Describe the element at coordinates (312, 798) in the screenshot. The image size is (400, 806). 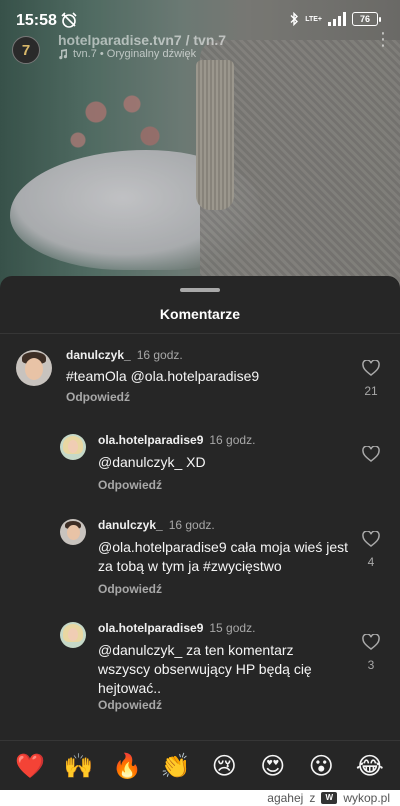
I see `footer-connector: z` at that location.